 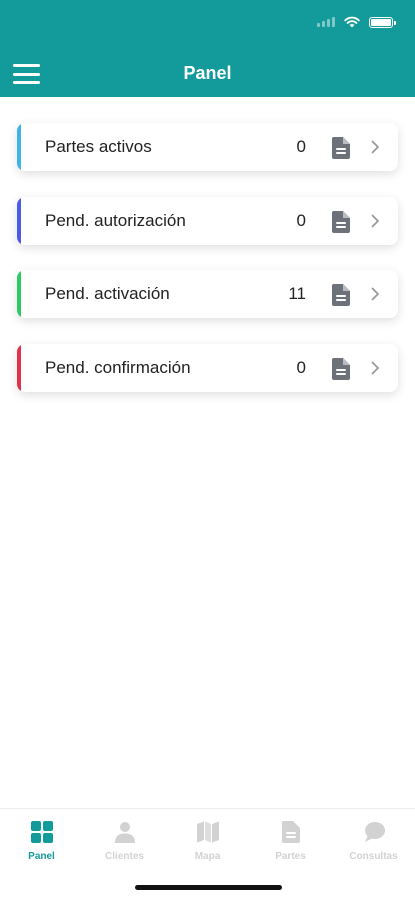 What do you see at coordinates (124, 856) in the screenshot?
I see `tab-label: Clientes` at bounding box center [124, 856].